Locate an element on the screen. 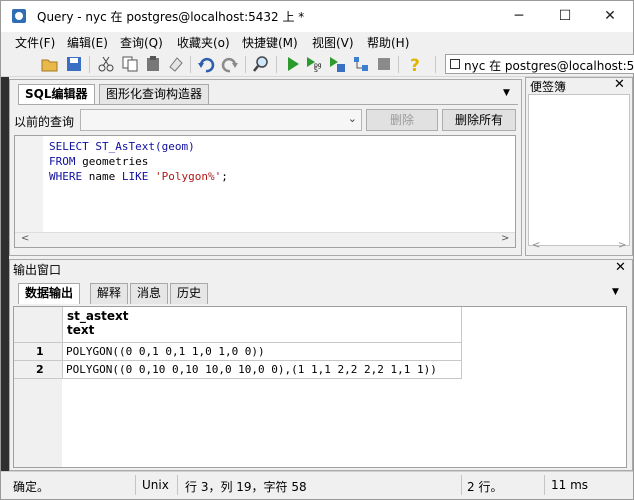 This screenshot has width=634, height=500. delete-button: 删除 is located at coordinates (402, 120).